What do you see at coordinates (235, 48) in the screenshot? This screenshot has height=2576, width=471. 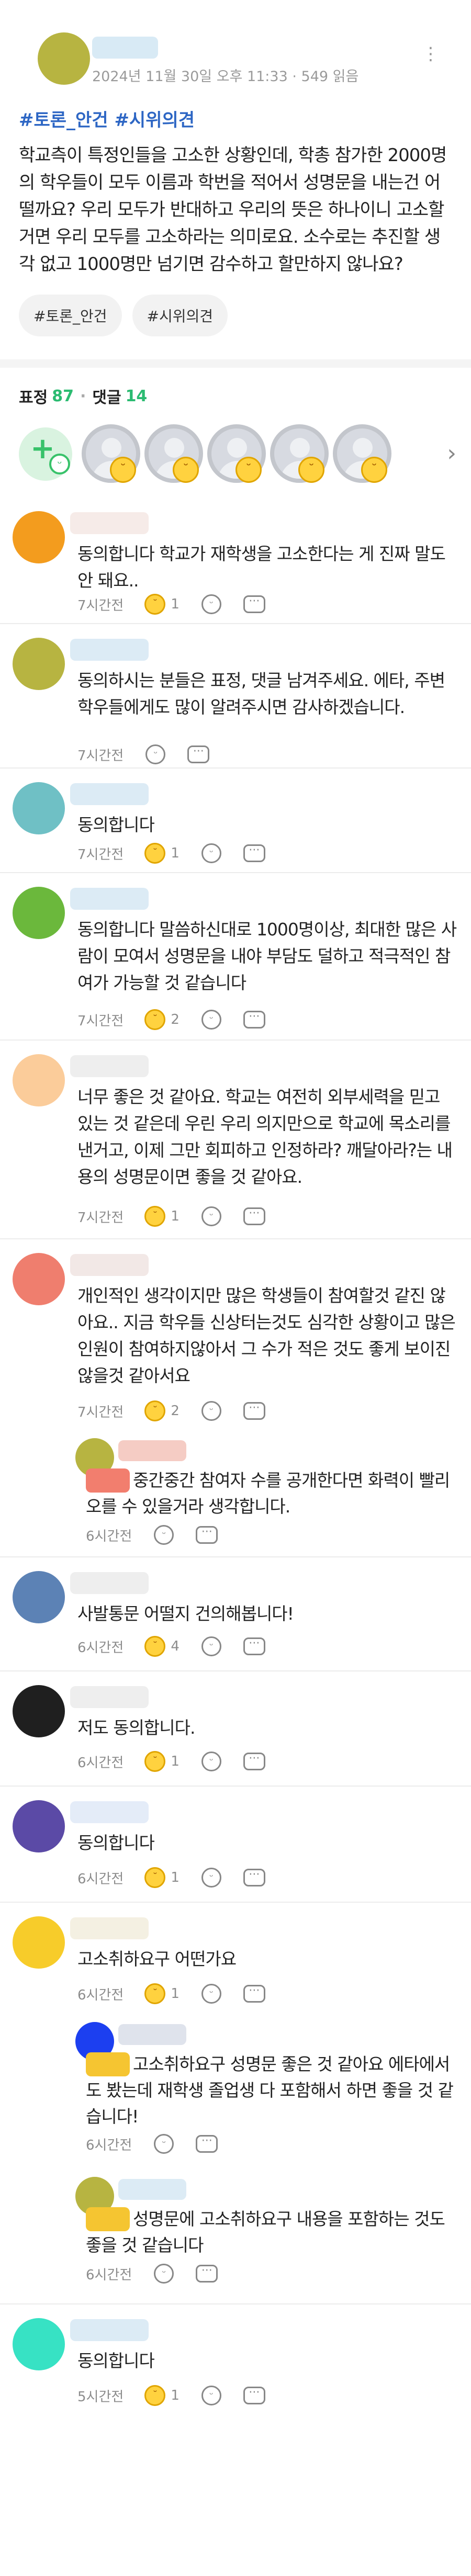 I see `post-header: 2024년 11월 30일 오후 11:33 · 549 읽음 ⋮` at bounding box center [235, 48].